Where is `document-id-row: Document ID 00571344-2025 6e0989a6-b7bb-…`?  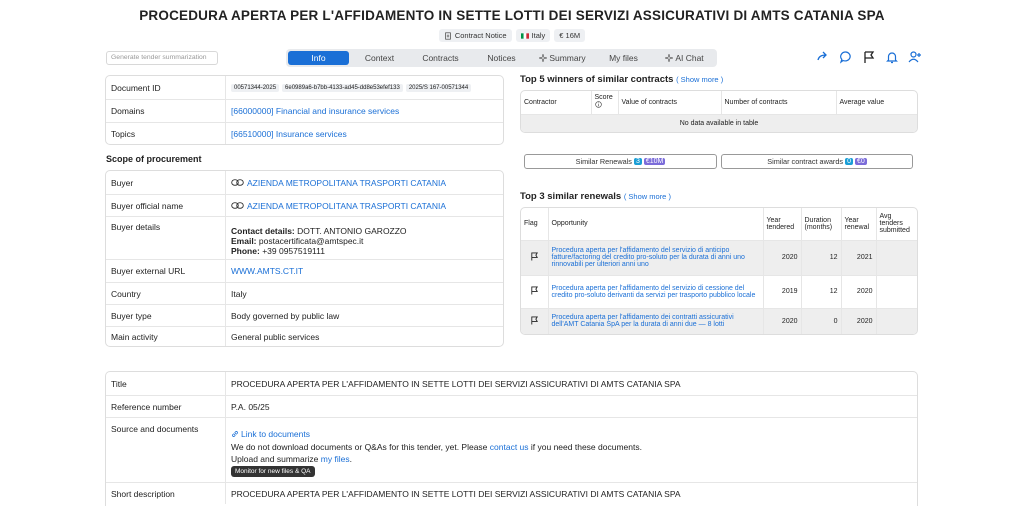 document-id-row: Document ID 00571344-2025 6e0989a6-b7bb-… is located at coordinates (304, 87).